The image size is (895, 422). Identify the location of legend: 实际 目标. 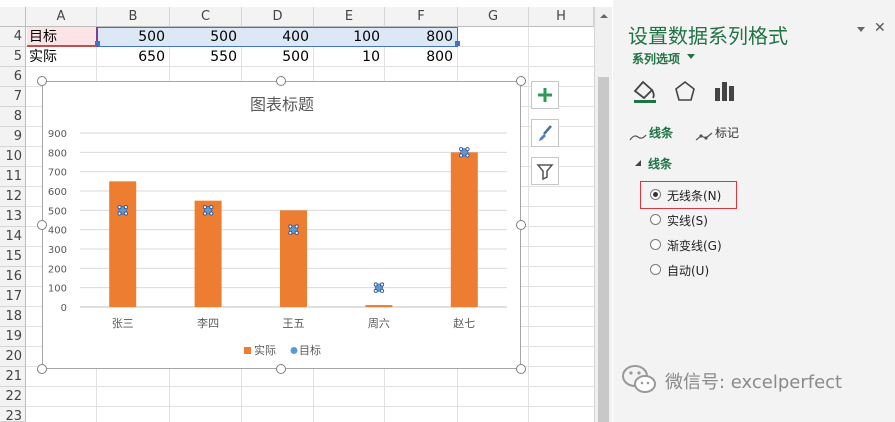
(282, 350).